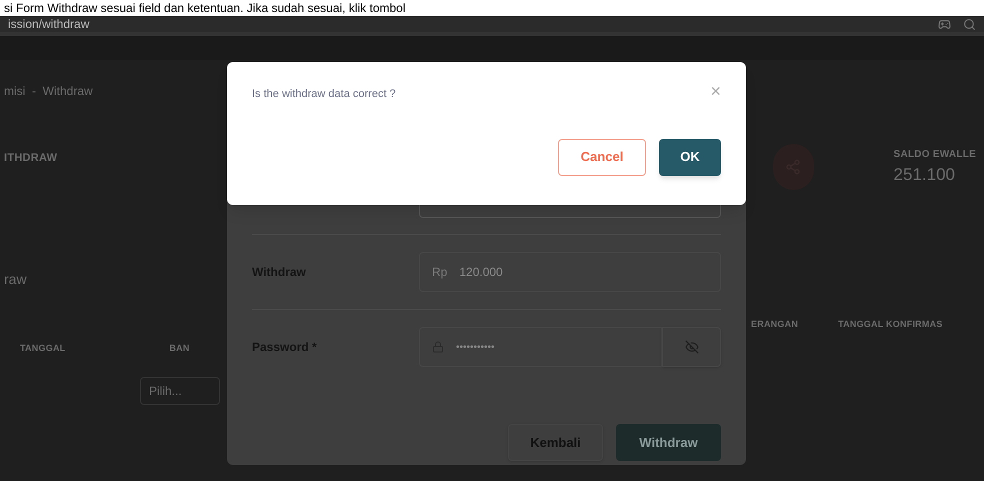 The height and width of the screenshot is (481, 984). Describe the element at coordinates (691, 347) in the screenshot. I see `visibility-toggle-icon` at that location.